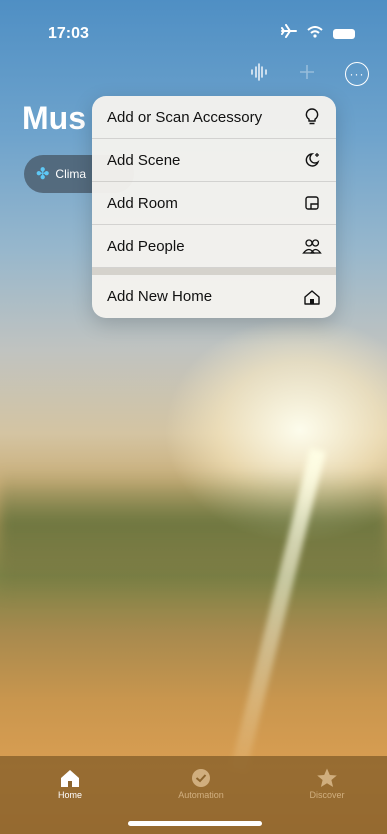 The image size is (387, 834). Describe the element at coordinates (43, 174) in the screenshot. I see `fan-icon: ✤` at that location.